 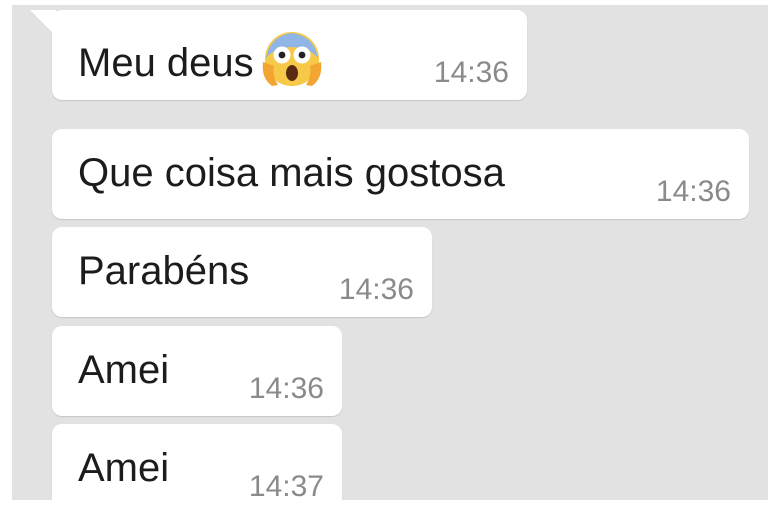 What do you see at coordinates (43, 23) in the screenshot?
I see `bubble-tail` at bounding box center [43, 23].